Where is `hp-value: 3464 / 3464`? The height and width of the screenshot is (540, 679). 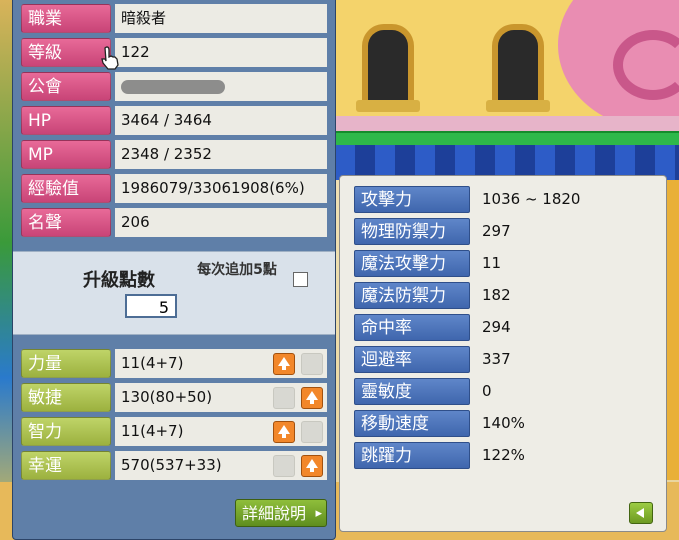
hp-value: 3464 / 3464 is located at coordinates (221, 120).